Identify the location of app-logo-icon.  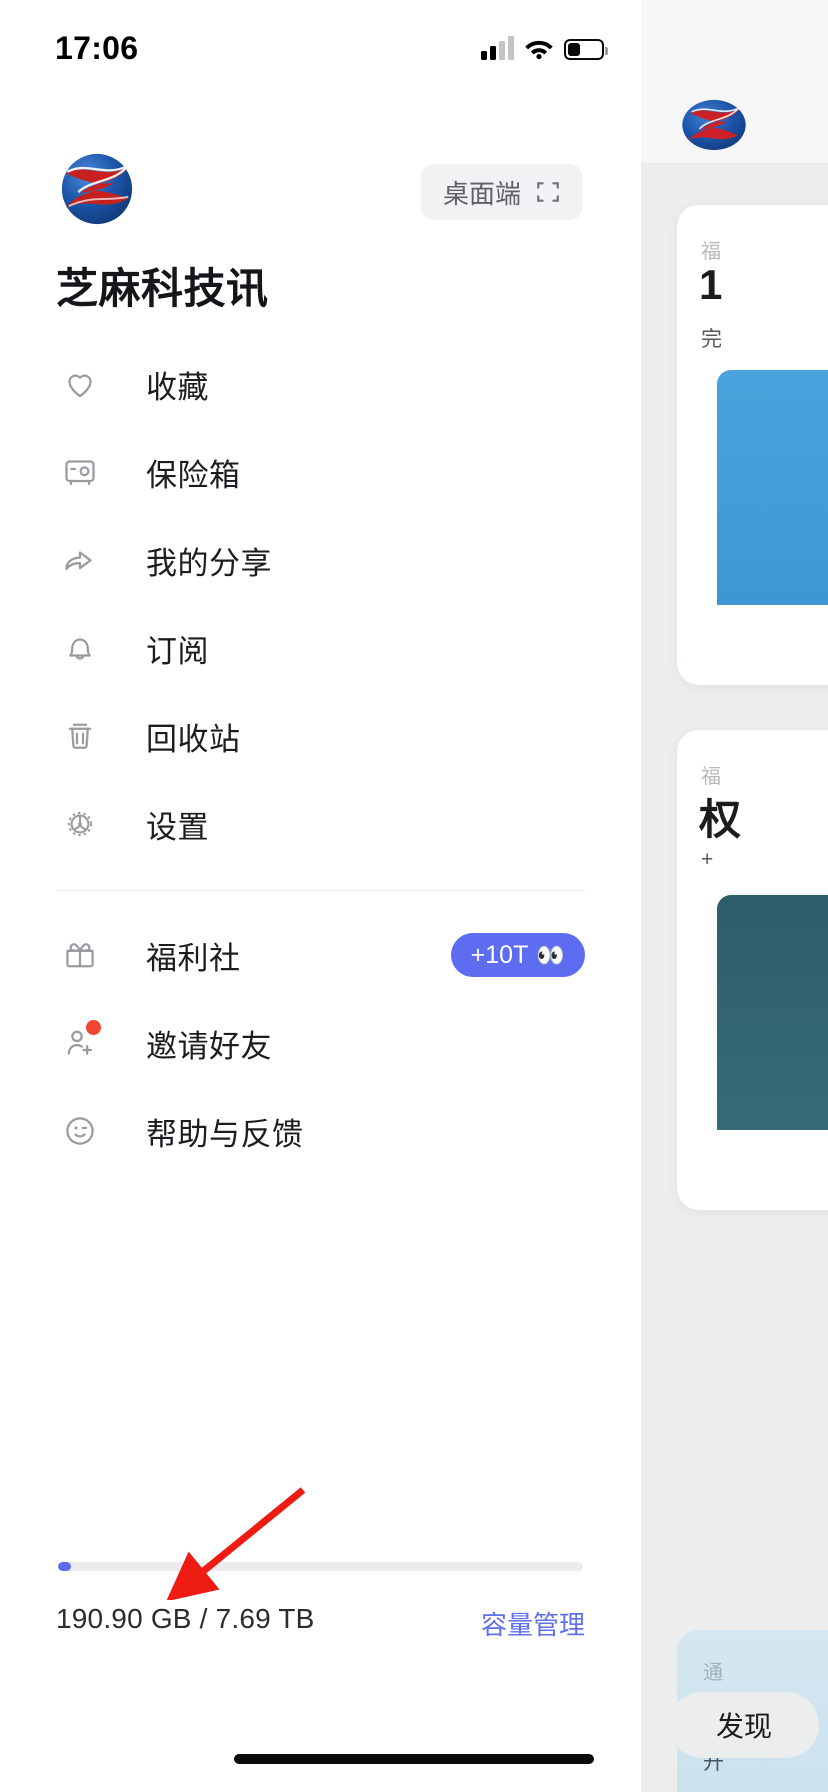
(97, 189).